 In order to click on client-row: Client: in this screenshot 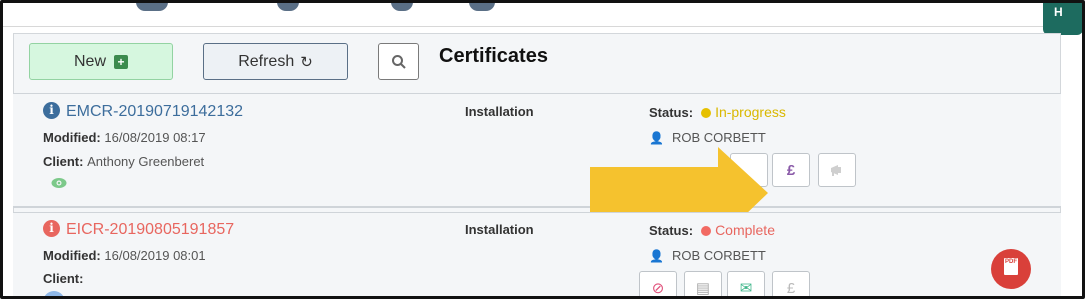, I will do `click(63, 278)`.